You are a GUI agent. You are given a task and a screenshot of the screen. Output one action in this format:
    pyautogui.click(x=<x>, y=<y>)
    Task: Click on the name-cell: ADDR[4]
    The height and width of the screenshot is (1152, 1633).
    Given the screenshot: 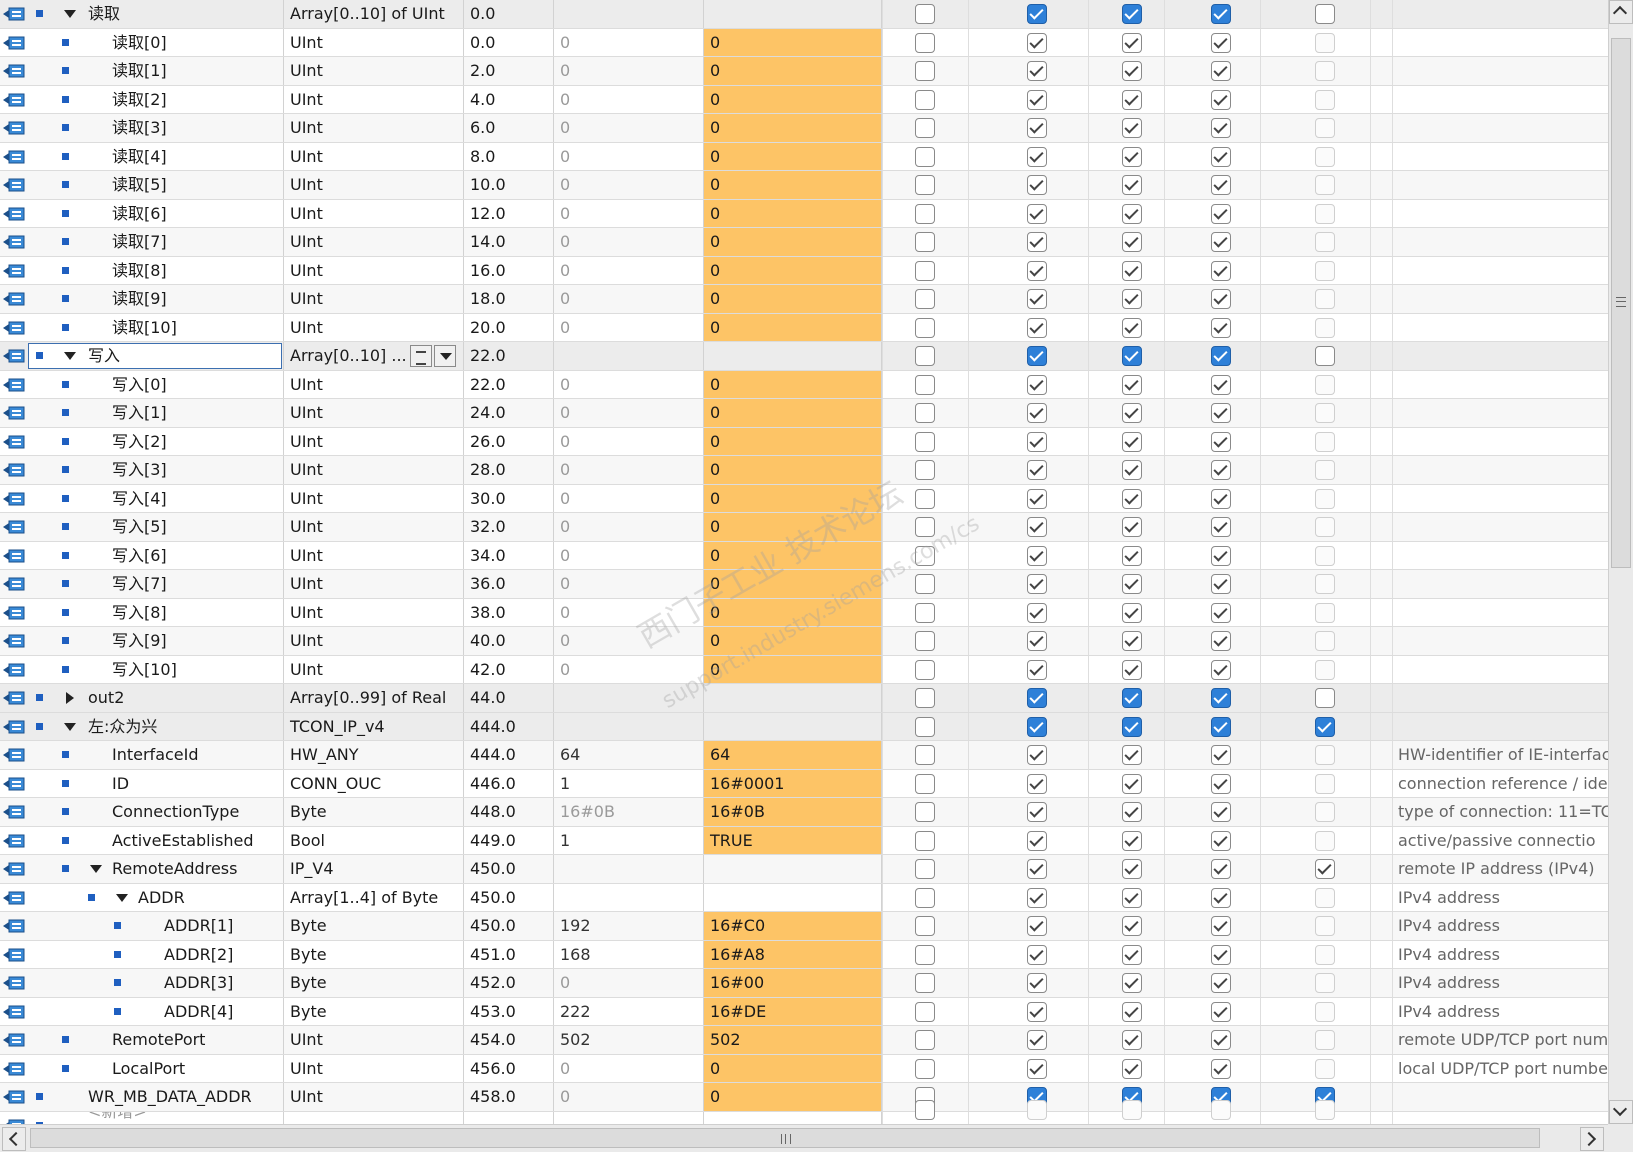 What is the action you would take?
    pyautogui.click(x=156, y=1011)
    